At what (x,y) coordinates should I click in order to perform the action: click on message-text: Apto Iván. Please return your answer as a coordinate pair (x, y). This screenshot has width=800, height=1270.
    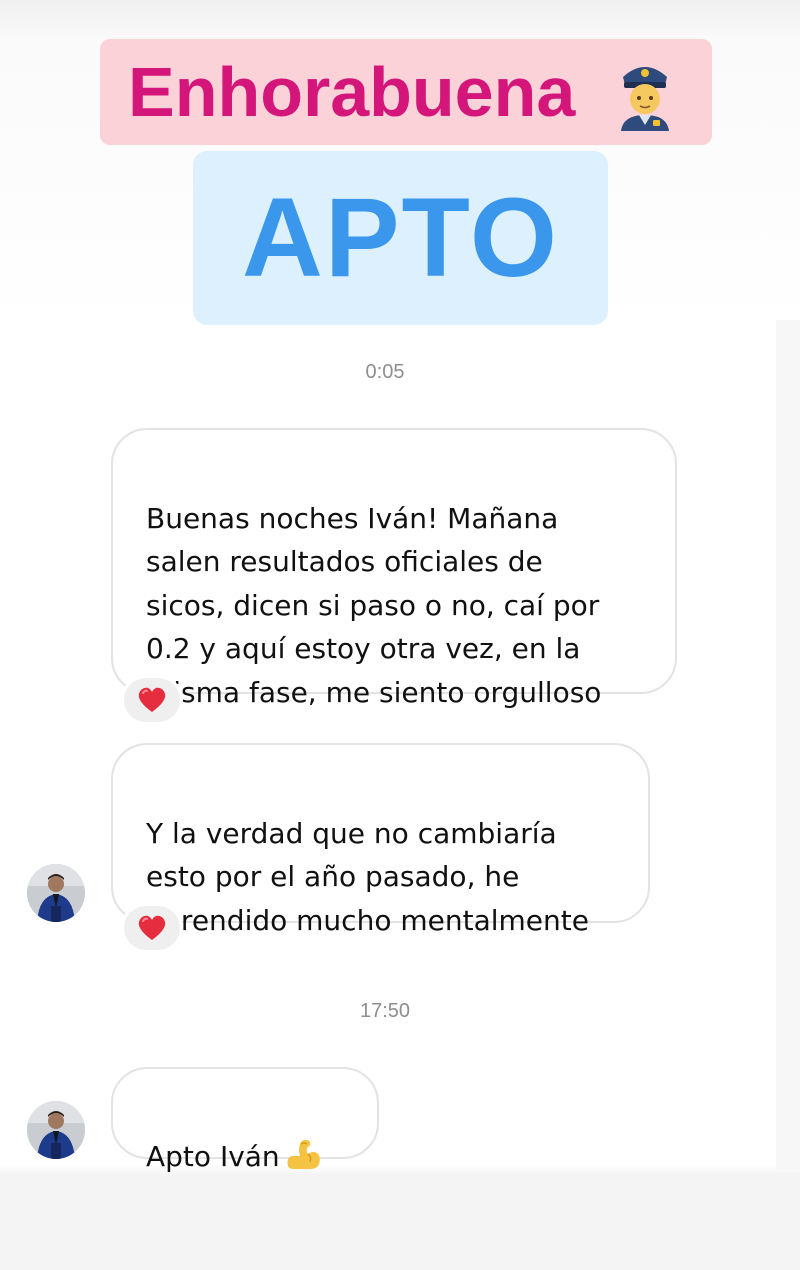
    Looking at the image, I should click on (213, 1156).